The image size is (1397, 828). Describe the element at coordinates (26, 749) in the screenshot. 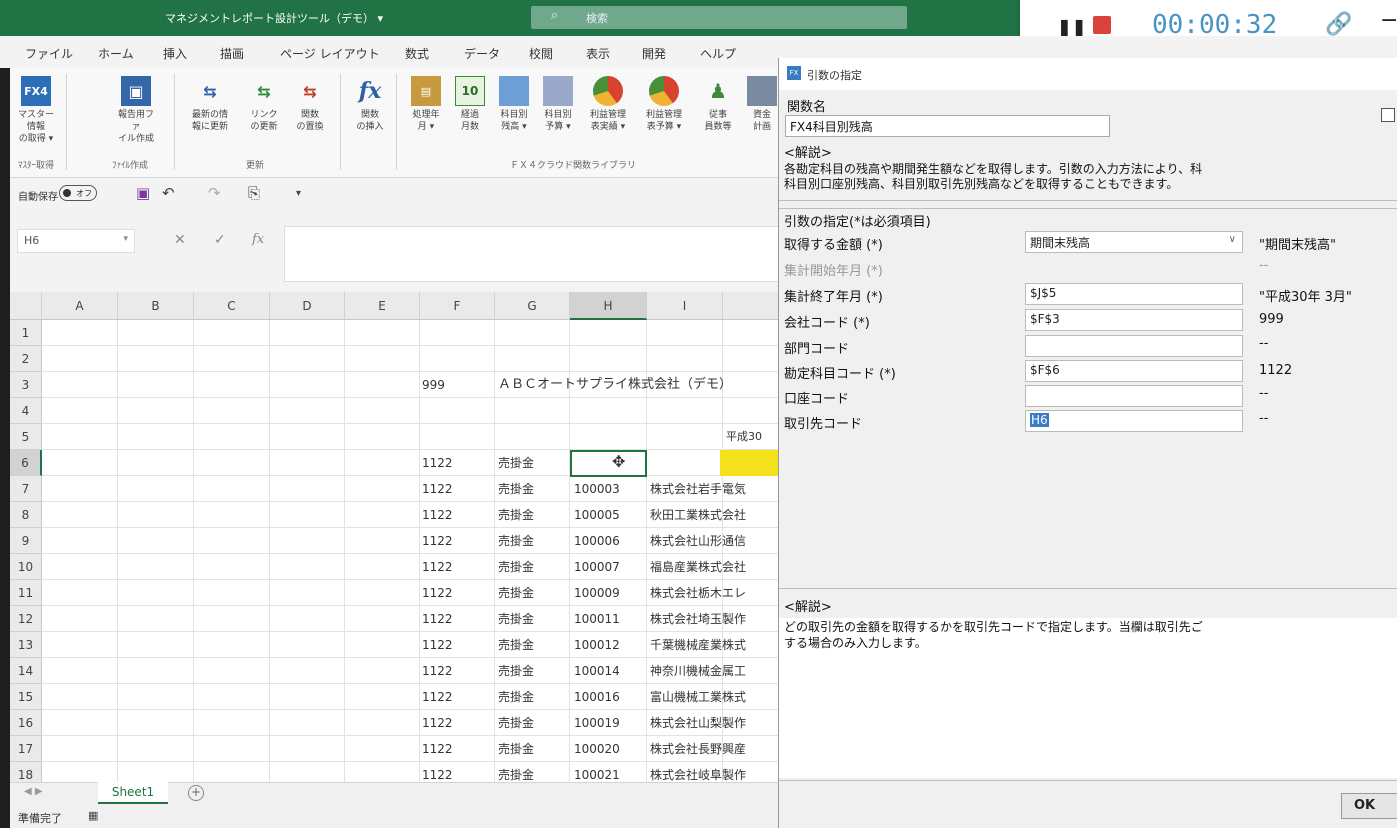

I see `row-header: 17` at that location.